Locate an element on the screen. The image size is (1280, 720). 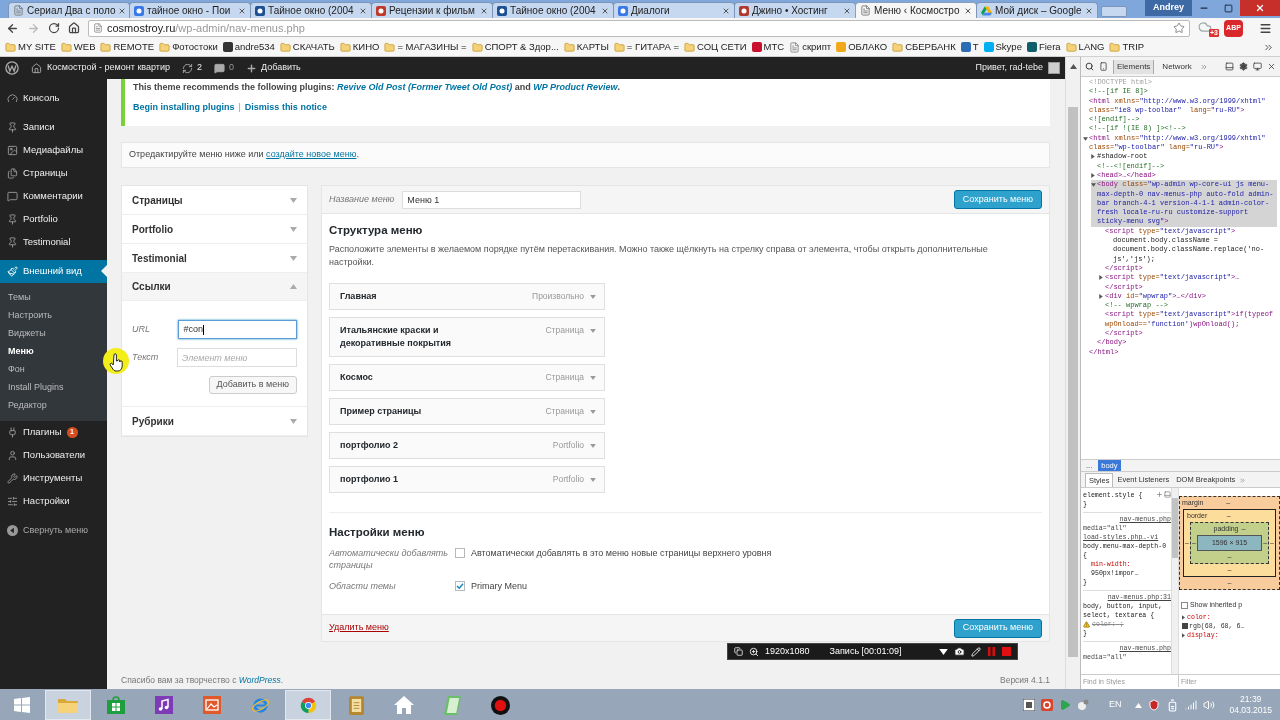
site-link: Космострой - ремонт квартир is located at coordinates (100, 68).